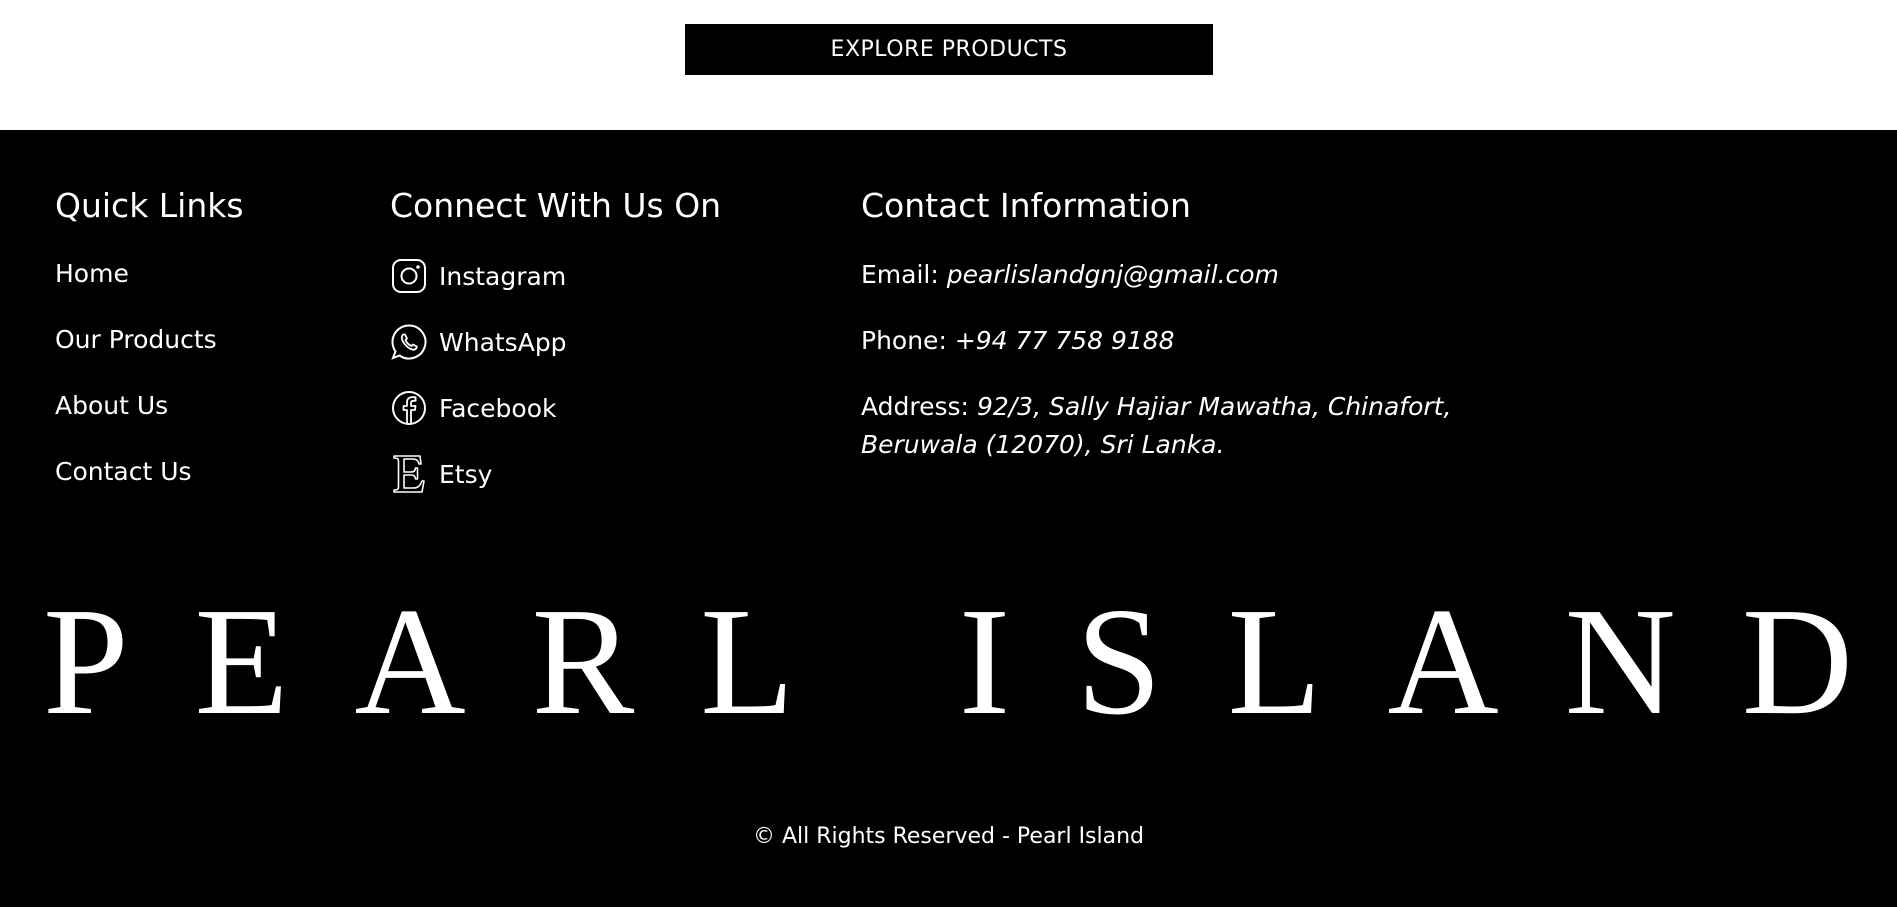 This screenshot has height=907, width=1897. Describe the element at coordinates (556, 205) in the screenshot. I see `connect-heading: Connect With Us On` at that location.